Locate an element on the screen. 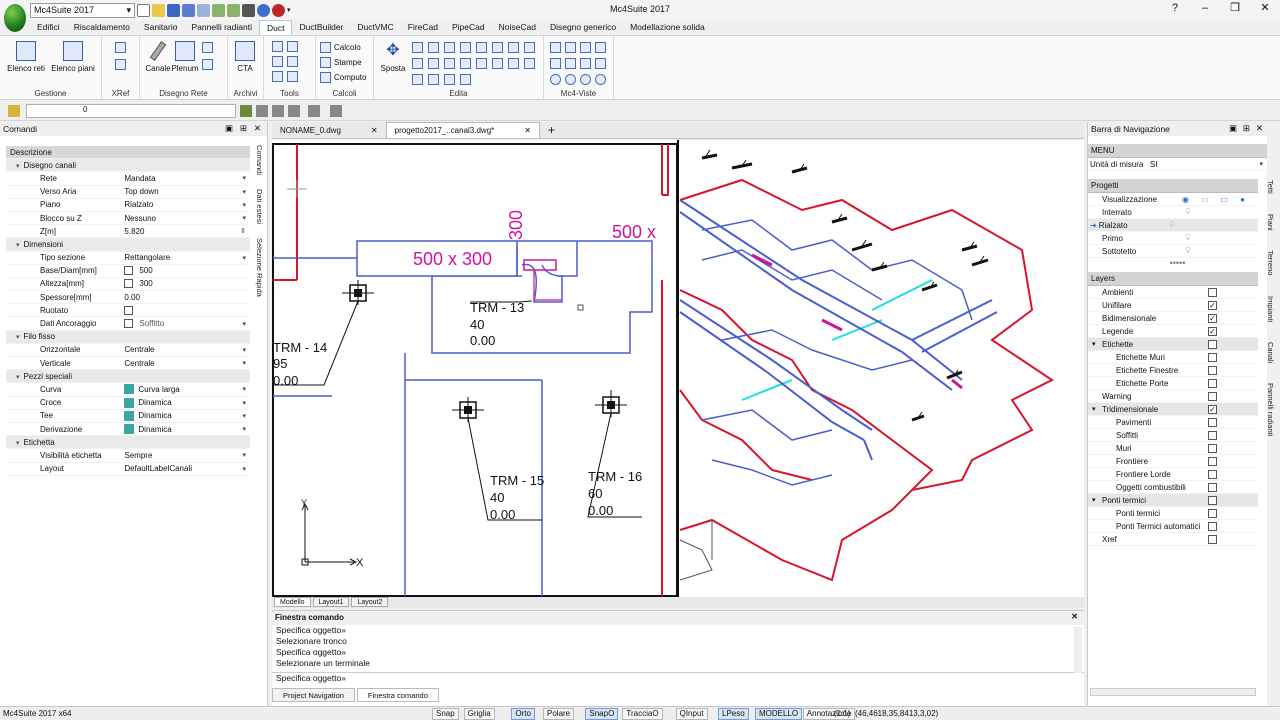  floor-item: ➜ Rialzato 💡︎ is located at coordinates (1173, 225).